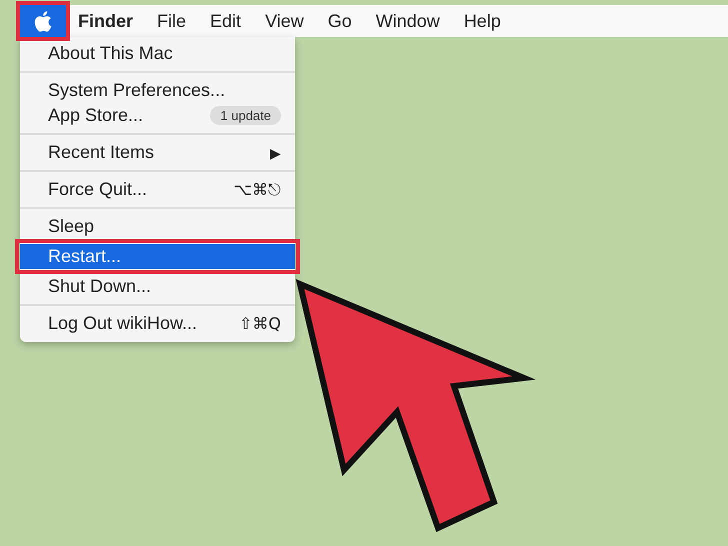  What do you see at coordinates (157, 152) in the screenshot?
I see `menu-item: Recent Items ▶` at bounding box center [157, 152].